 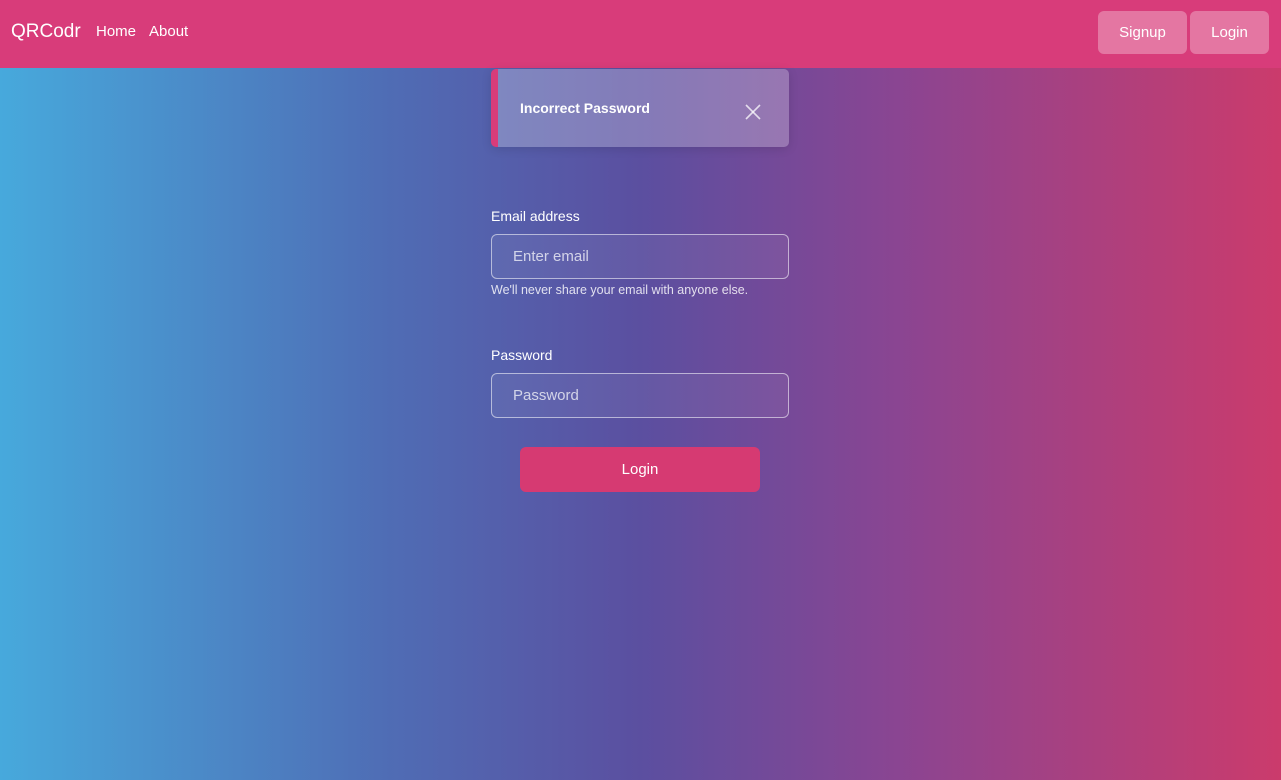 What do you see at coordinates (46, 32) in the screenshot?
I see `brand-logo: QRCodr` at bounding box center [46, 32].